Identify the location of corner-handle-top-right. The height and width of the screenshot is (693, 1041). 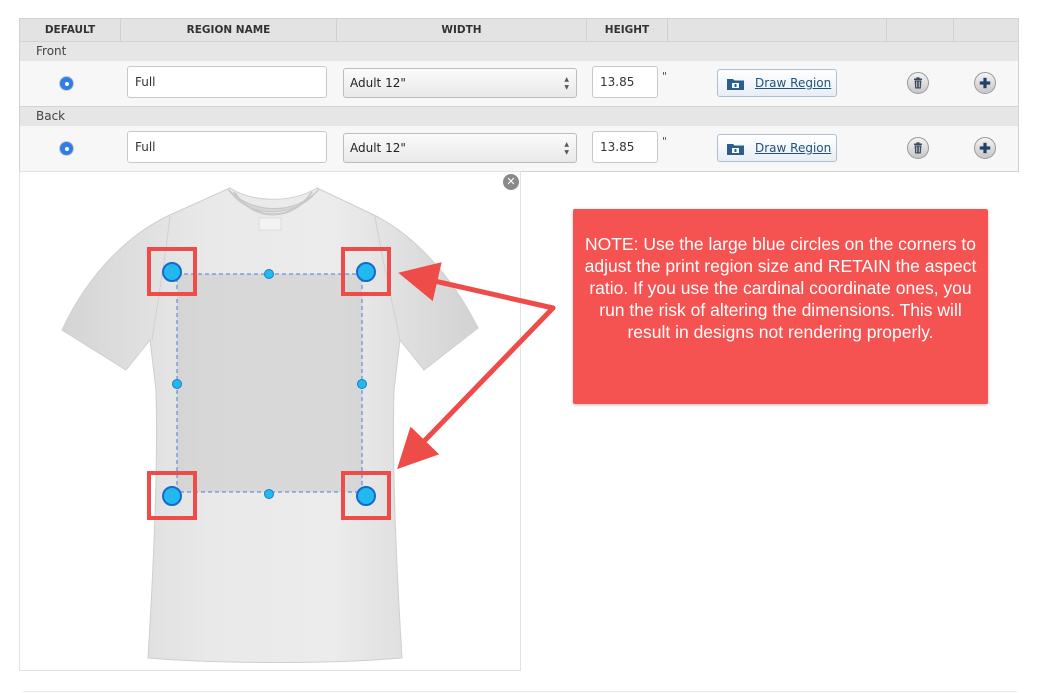
(366, 272).